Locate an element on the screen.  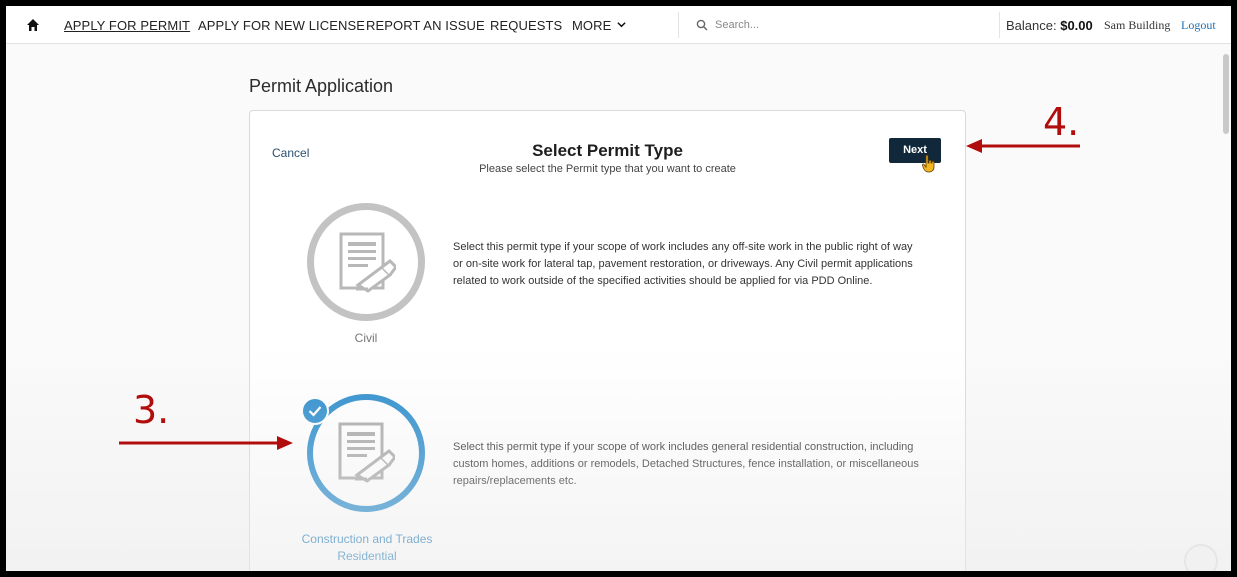
permit-option-construction-residential-label: Construction and Trades Residential is located at coordinates (367, 548).